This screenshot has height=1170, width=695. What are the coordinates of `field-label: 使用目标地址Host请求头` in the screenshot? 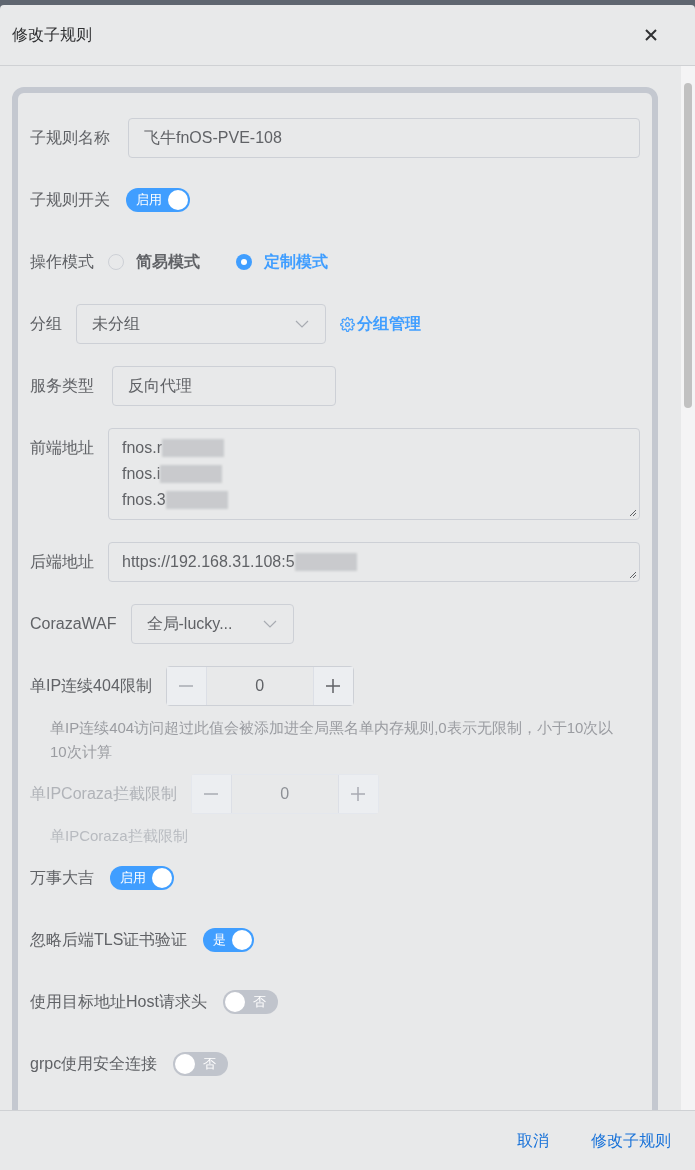 It's located at (118, 1002).